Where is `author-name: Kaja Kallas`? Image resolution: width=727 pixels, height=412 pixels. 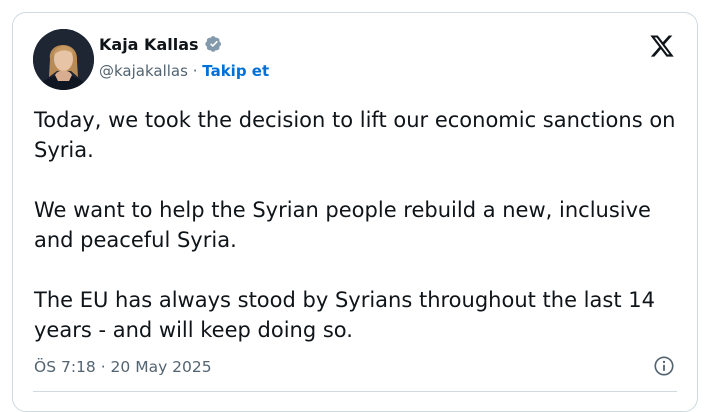
author-name: Kaja Kallas is located at coordinates (149, 44).